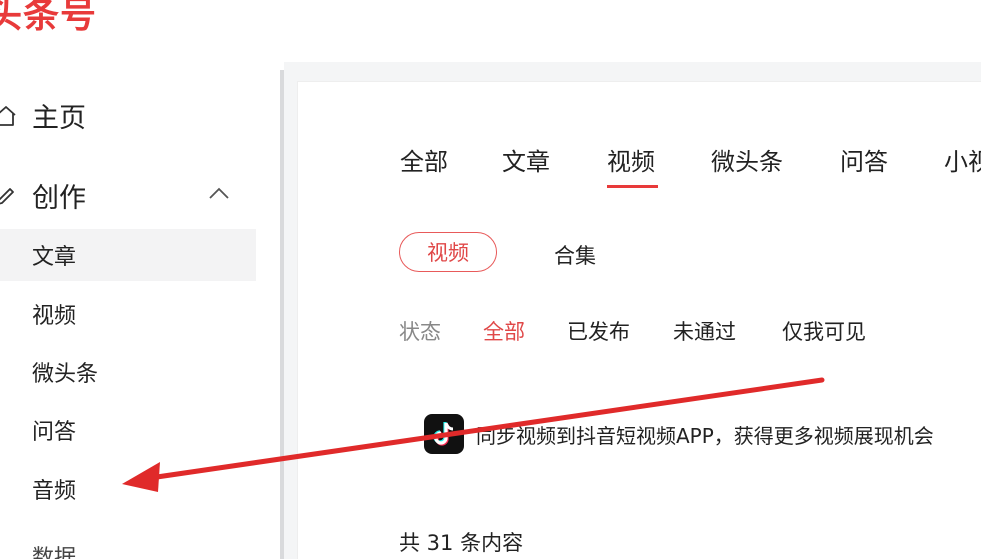  What do you see at coordinates (705, 436) in the screenshot?
I see `banner-text: 同步视频到抖音短视频APP，获得更多视频展现机会` at bounding box center [705, 436].